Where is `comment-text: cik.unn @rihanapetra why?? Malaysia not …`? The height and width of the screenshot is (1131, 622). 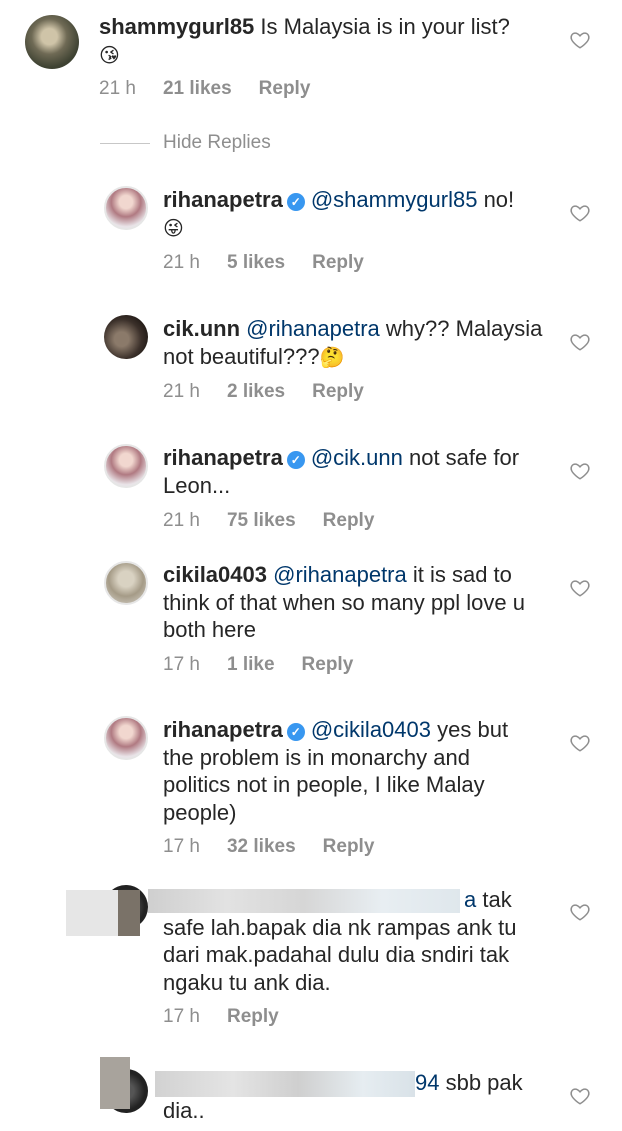 comment-text: cik.unn @rihanapetra why?? Malaysia not … is located at coordinates (363, 343).